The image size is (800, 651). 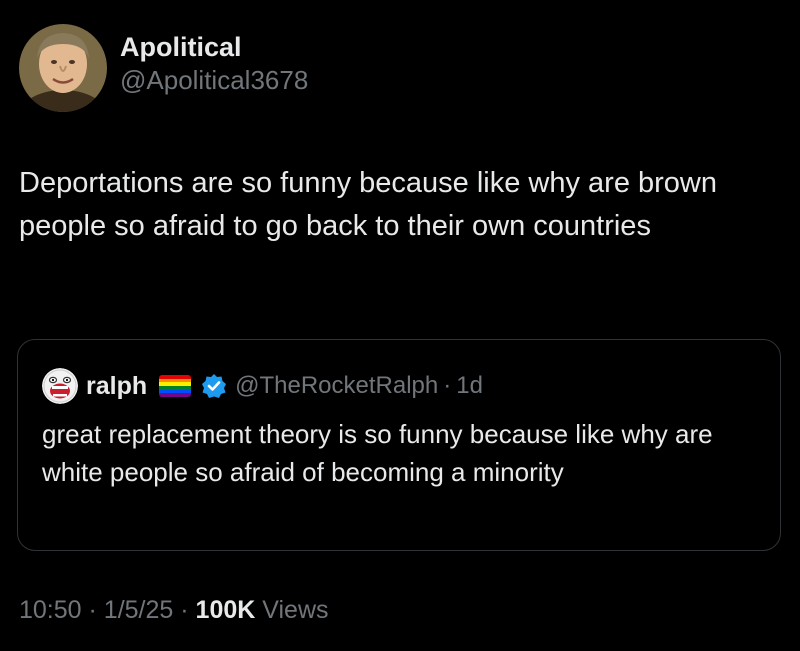 I want to click on tweet-meta: 10:50 · 1/5/25 · 100K Views, so click(x=174, y=610).